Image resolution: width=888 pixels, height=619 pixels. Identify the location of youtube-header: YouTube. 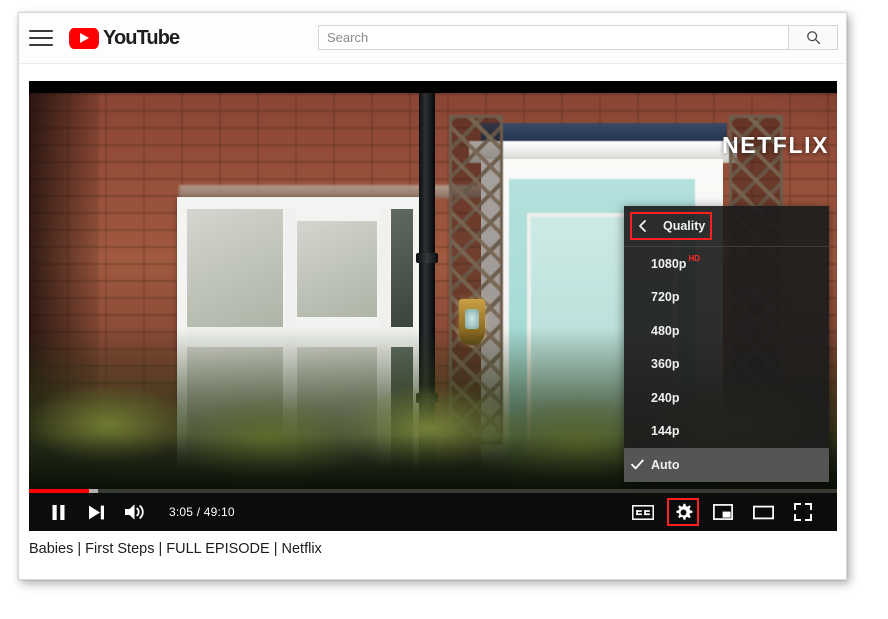
(432, 38).